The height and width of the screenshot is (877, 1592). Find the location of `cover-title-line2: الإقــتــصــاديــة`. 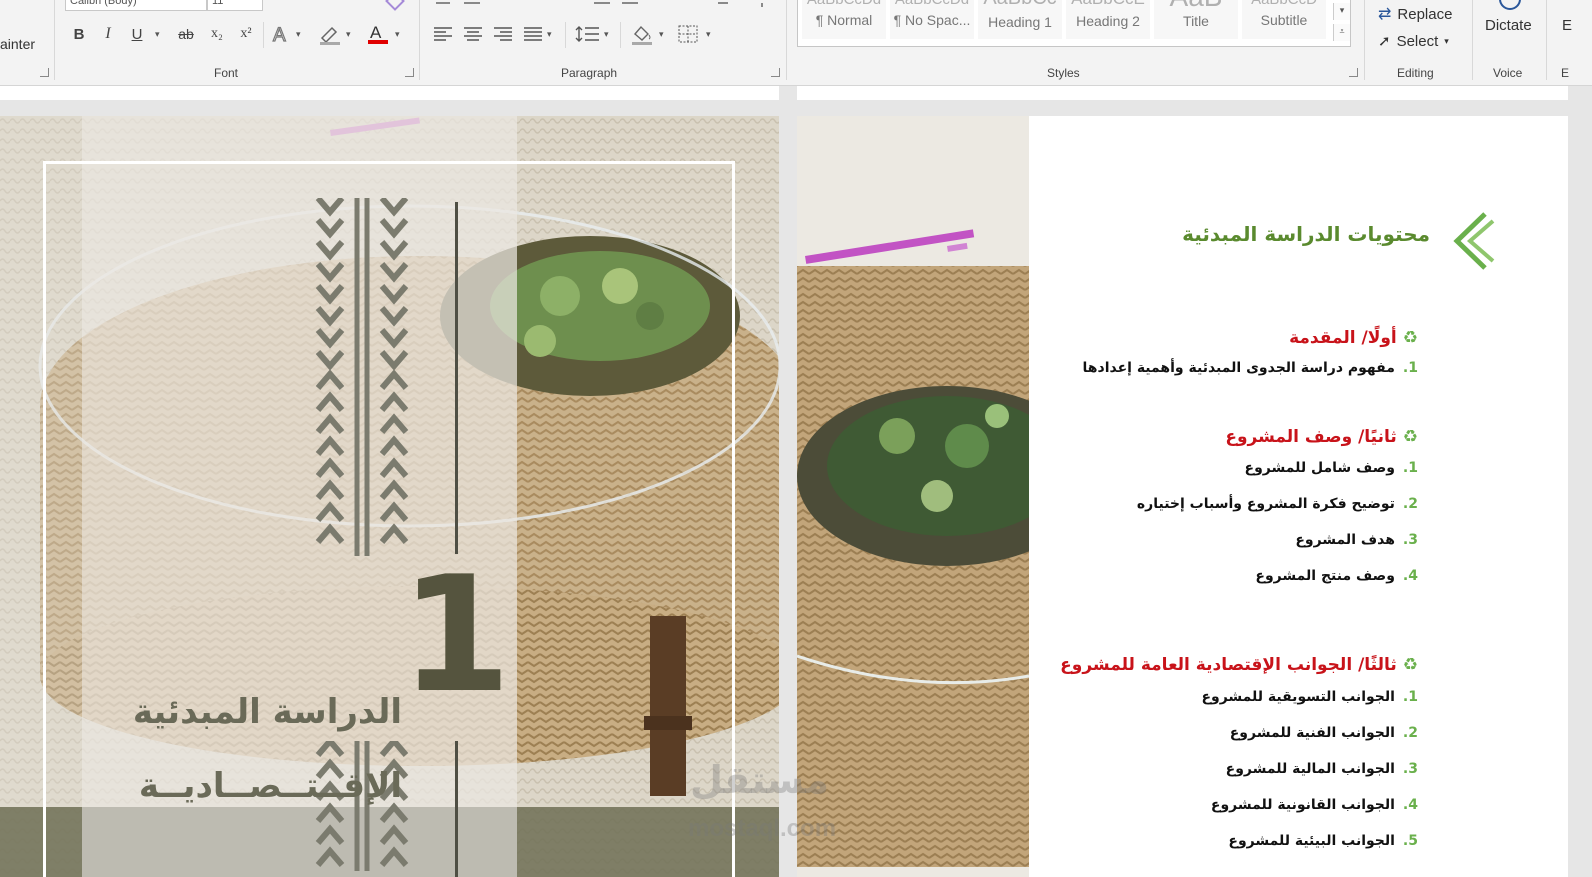

cover-title-line2: الإقــتــصــاديــة is located at coordinates (270, 786).